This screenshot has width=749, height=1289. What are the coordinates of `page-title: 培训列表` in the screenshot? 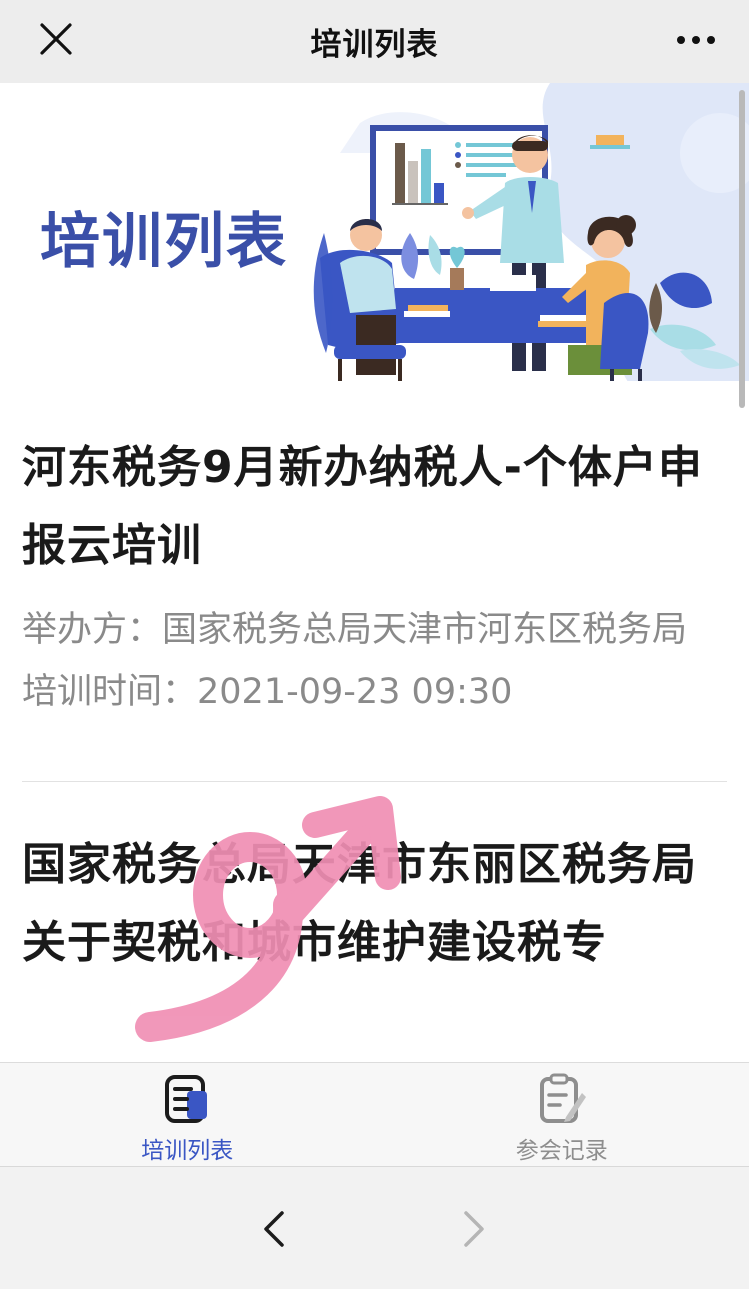 It's located at (374, 45).